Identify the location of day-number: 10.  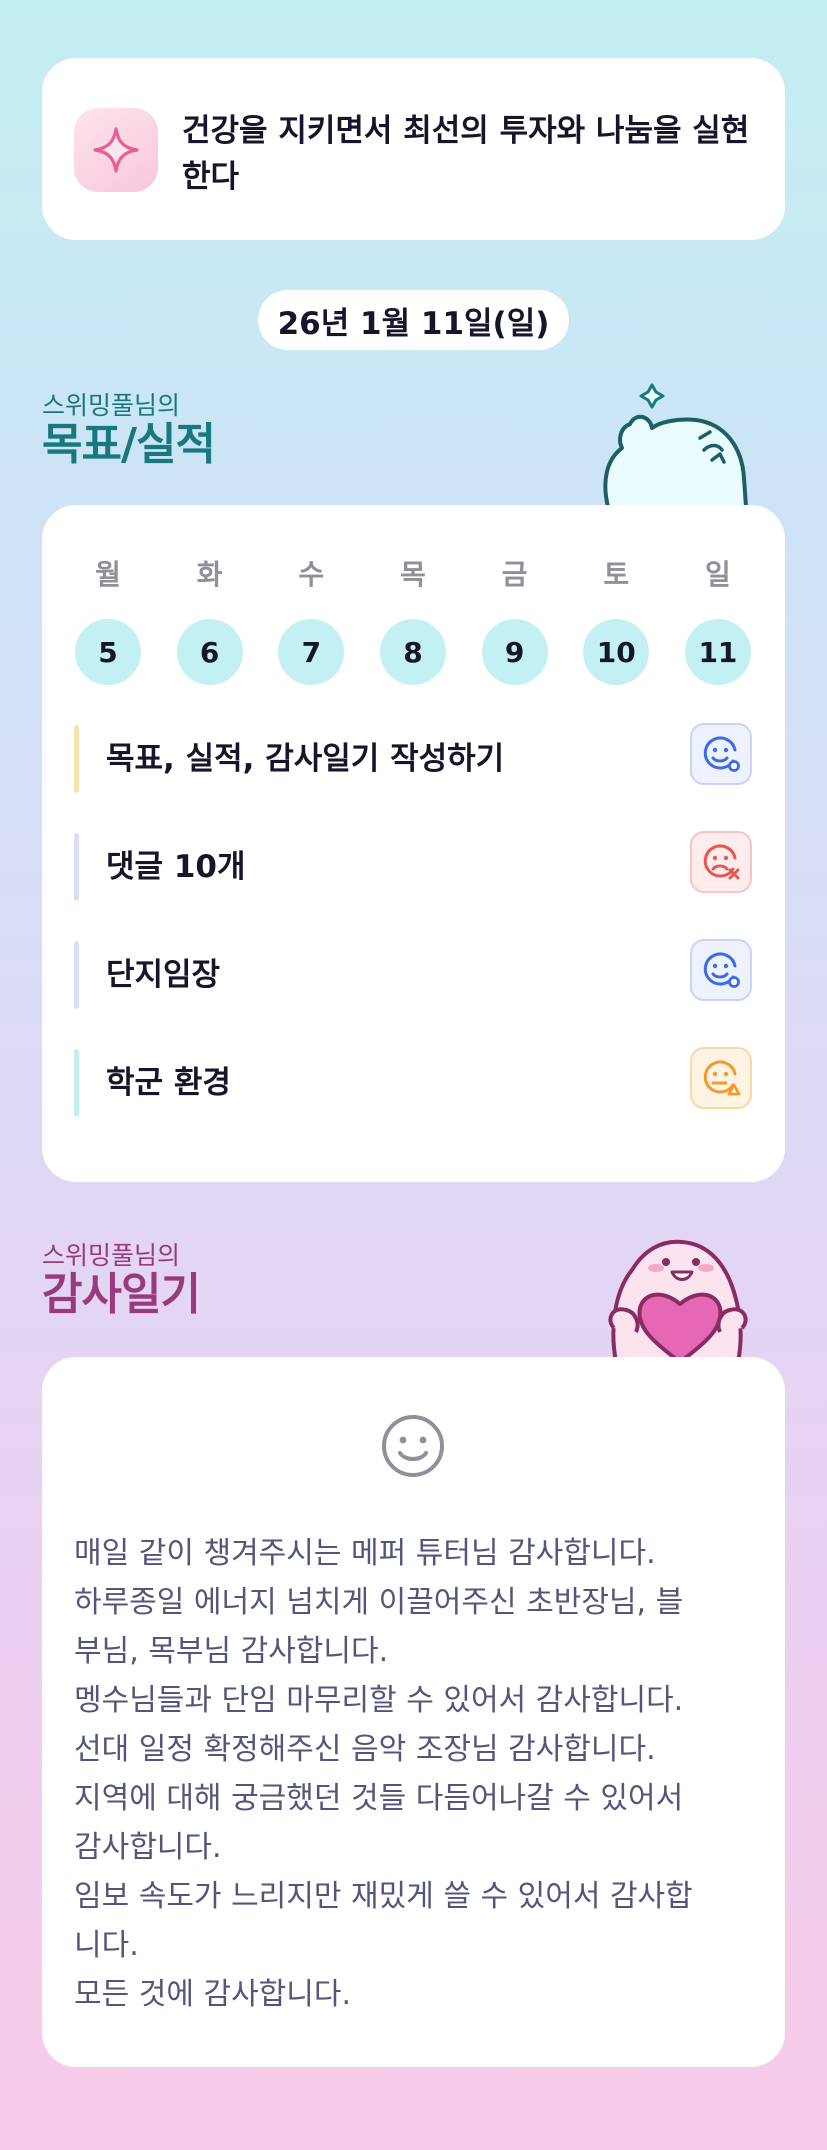
(616, 652).